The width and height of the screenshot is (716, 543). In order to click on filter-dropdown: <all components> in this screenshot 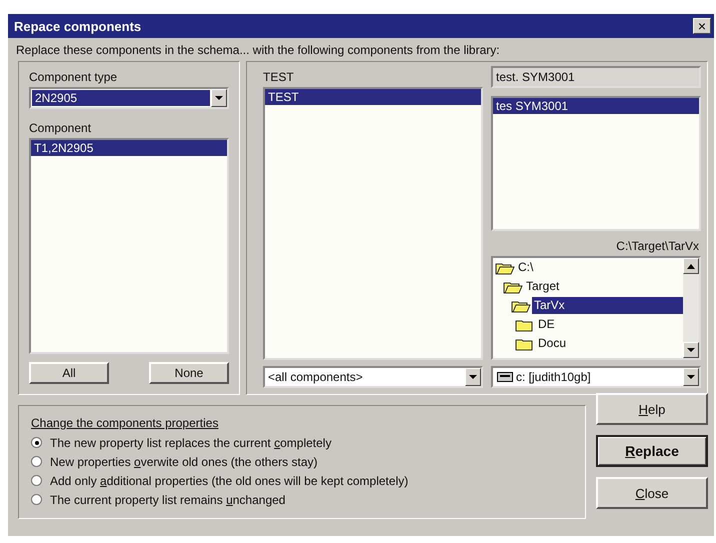, I will do `click(373, 377)`.